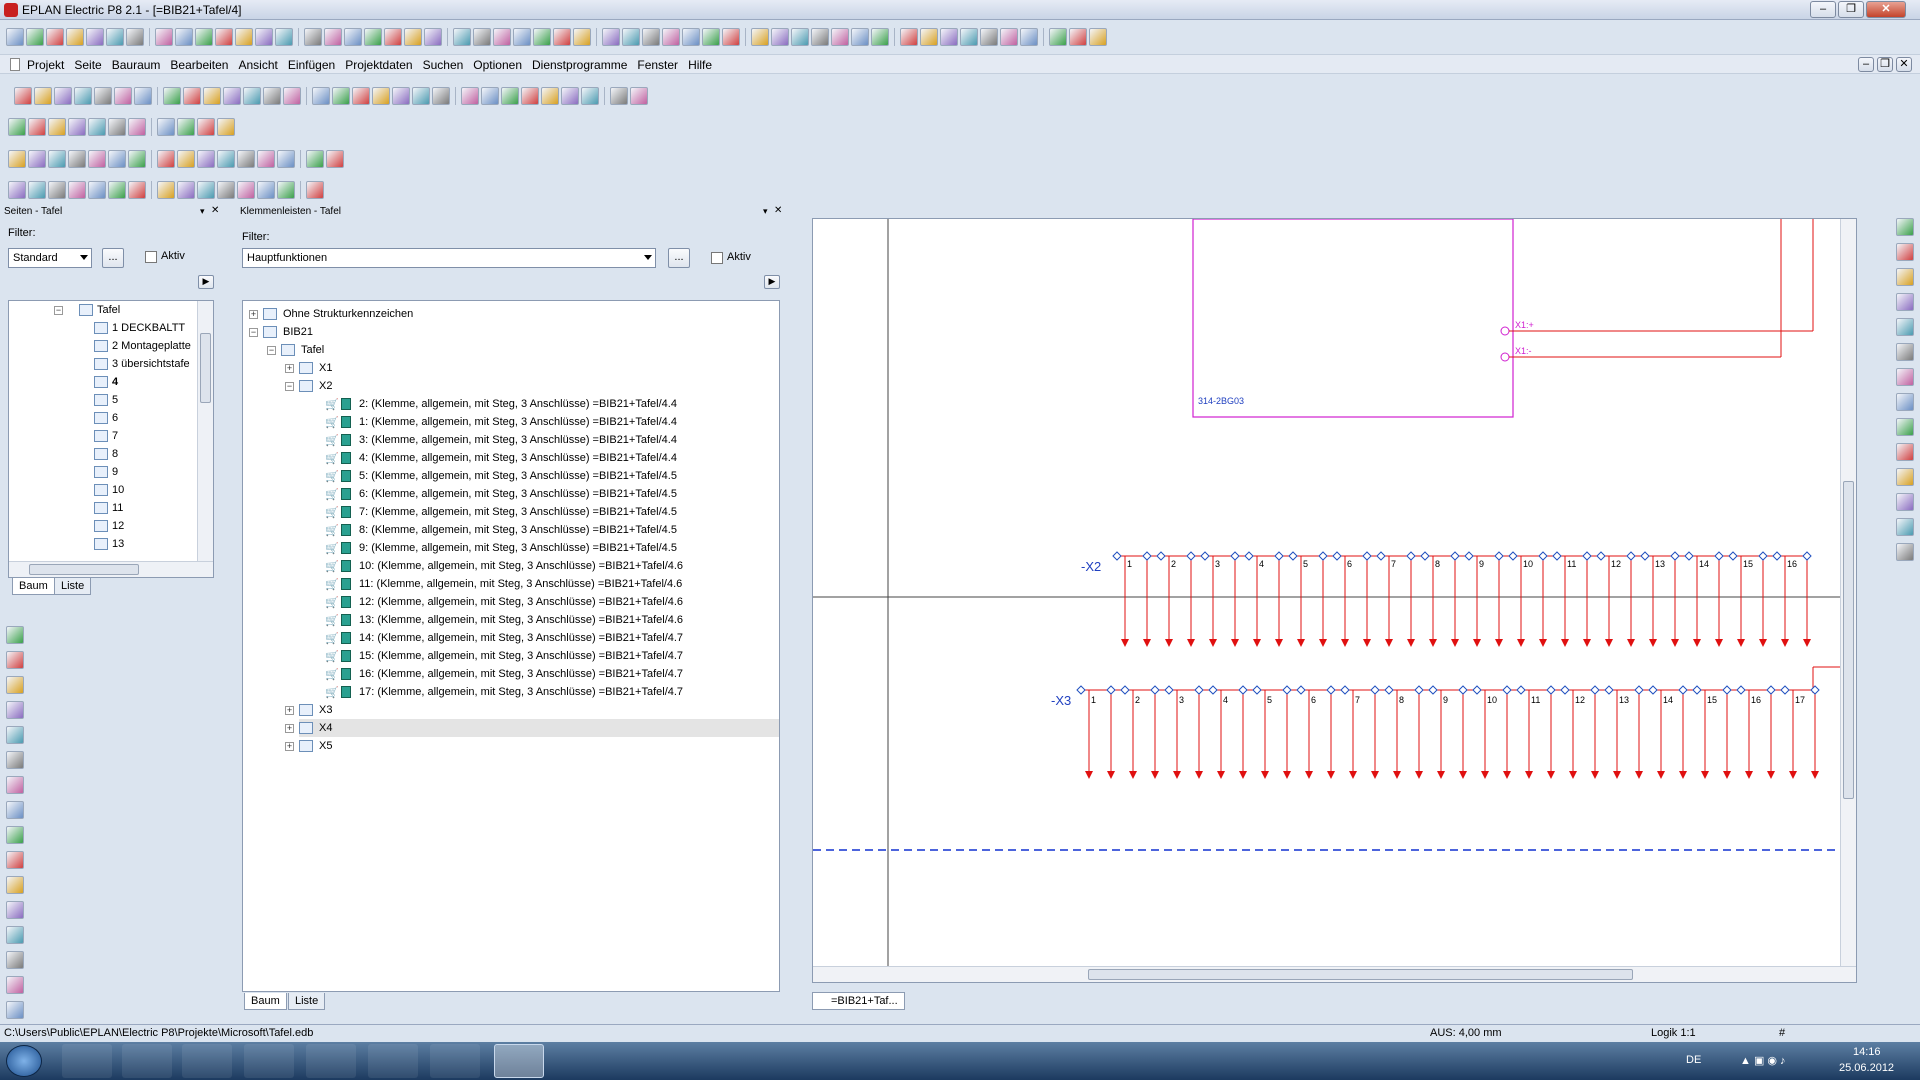 The width and height of the screenshot is (1920, 1080). Describe the element at coordinates (449, 258) in the screenshot. I see `terminals-filter-select: Hauptfunktionen` at that location.